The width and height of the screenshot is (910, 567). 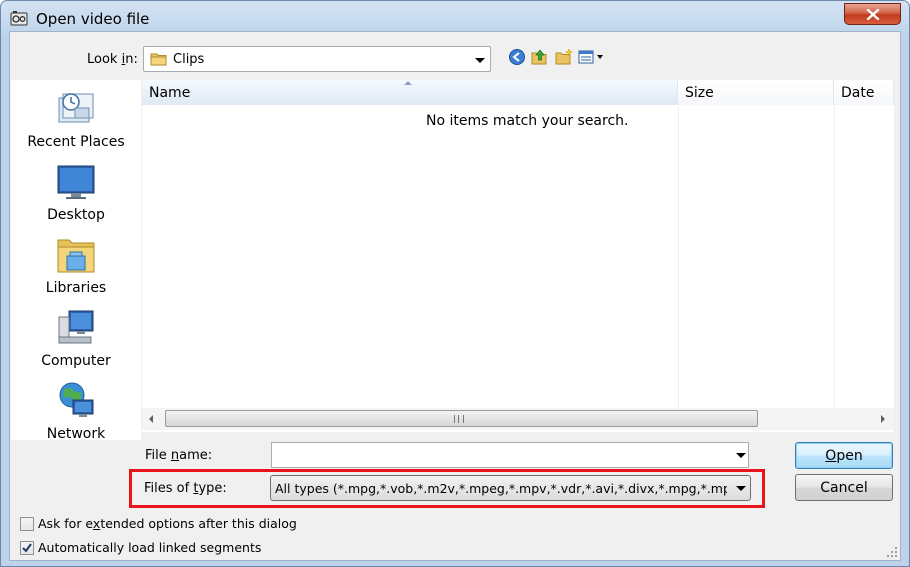 I want to click on desktop-icon, so click(x=76, y=182).